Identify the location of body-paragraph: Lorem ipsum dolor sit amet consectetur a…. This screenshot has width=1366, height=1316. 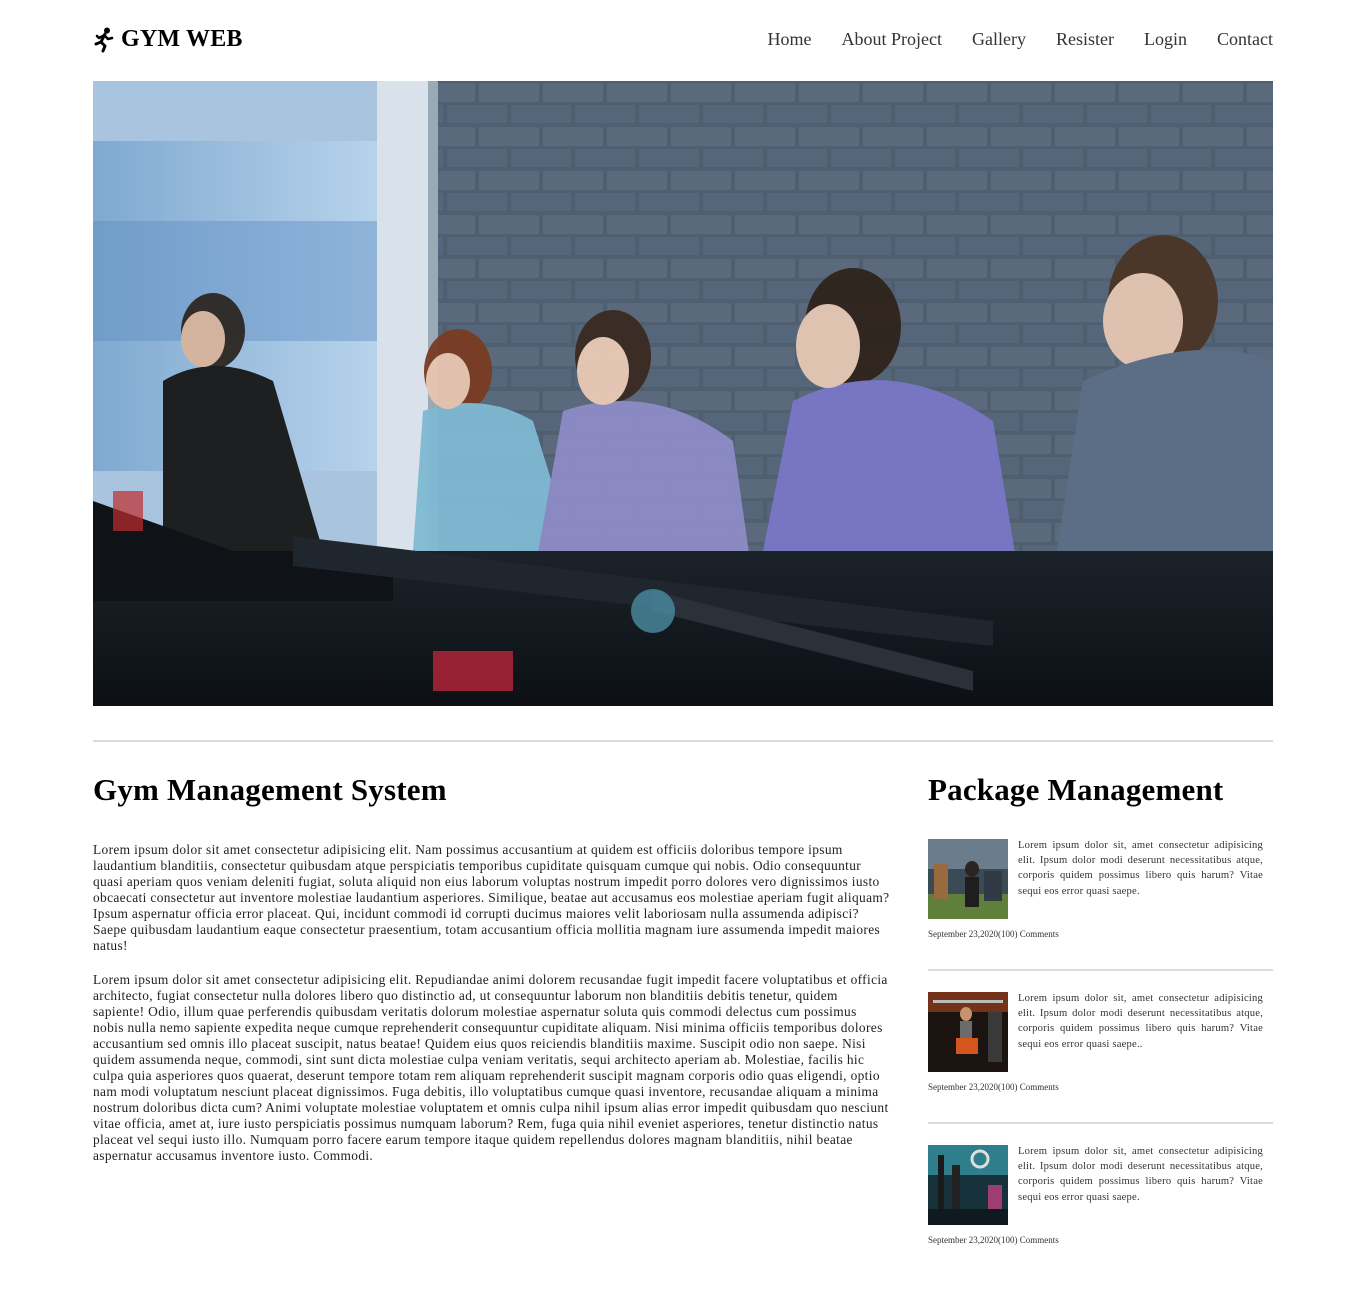
(491, 1067).